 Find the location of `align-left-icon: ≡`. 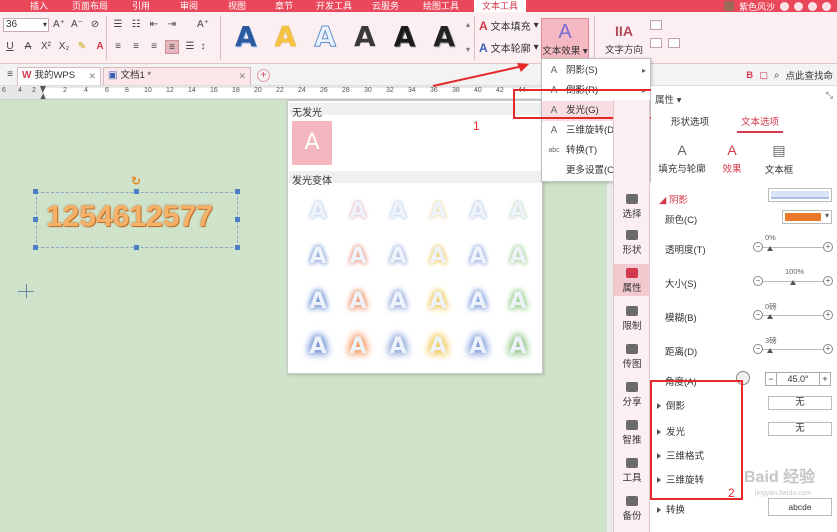

align-left-icon: ≡ is located at coordinates (118, 47).